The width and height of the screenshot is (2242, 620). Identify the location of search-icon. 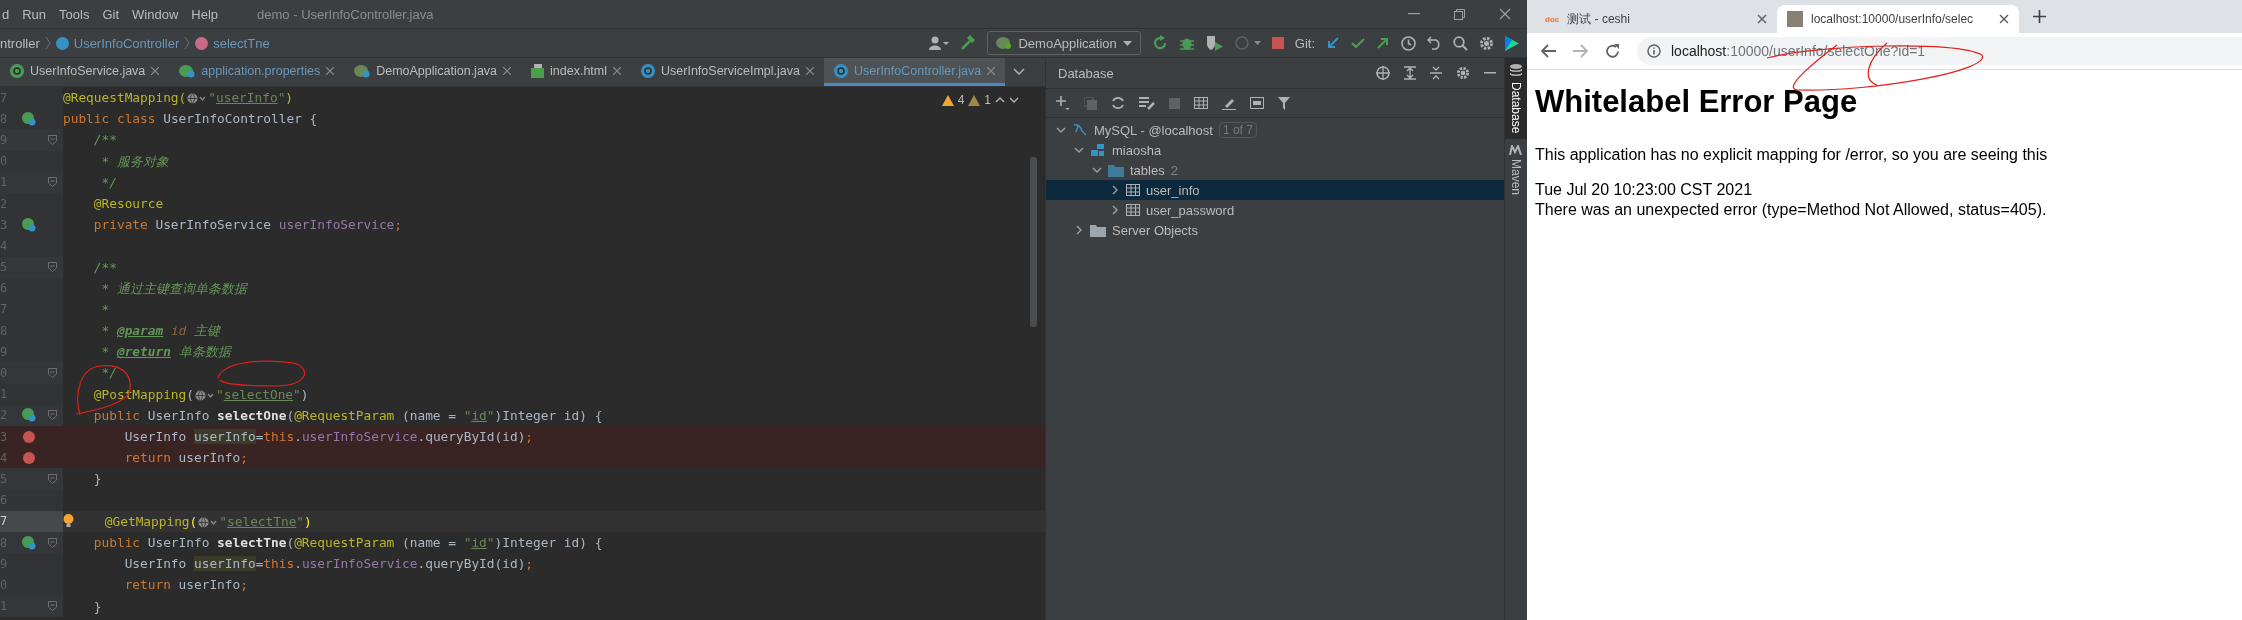
(1460, 43).